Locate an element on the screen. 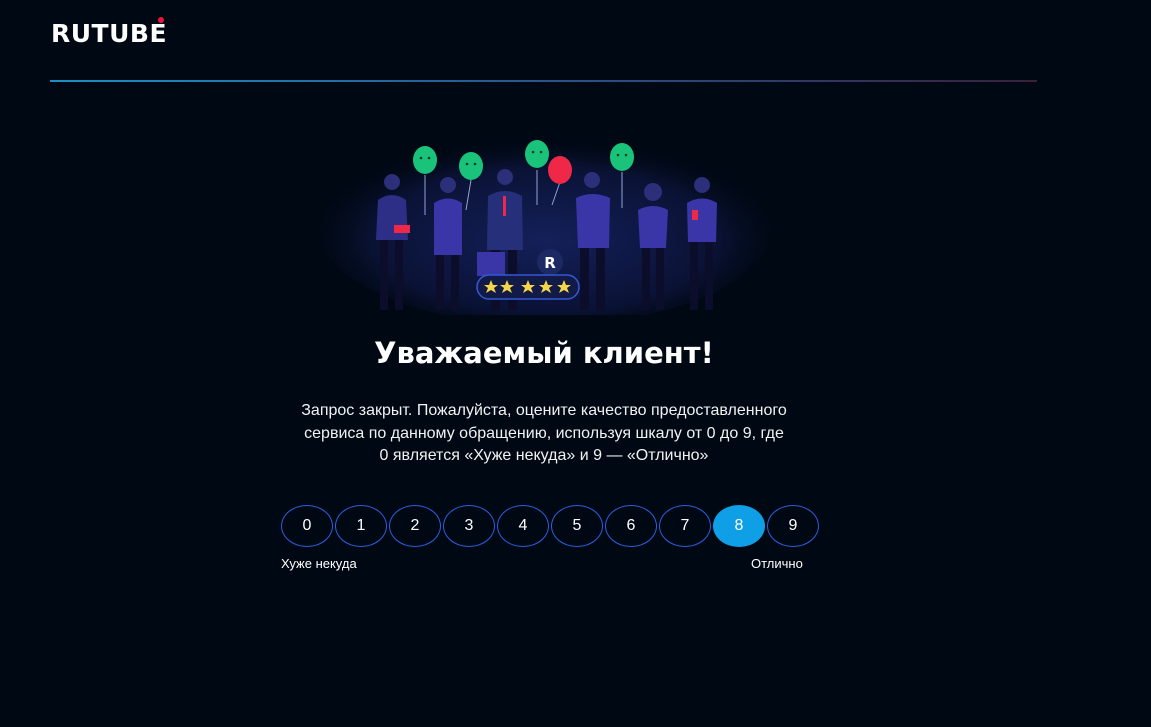 This screenshot has height=727, width=1151. description-line: 0 является «Хуже некуда» и 9 — «Отлично» is located at coordinates (544, 455).